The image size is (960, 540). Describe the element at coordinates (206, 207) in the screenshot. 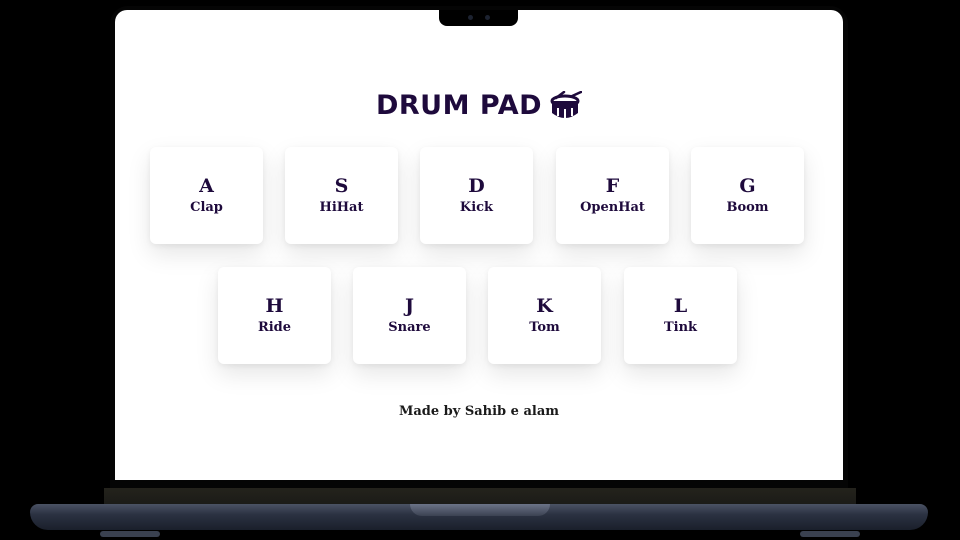

I see `pad-sound-label: Clap` at that location.